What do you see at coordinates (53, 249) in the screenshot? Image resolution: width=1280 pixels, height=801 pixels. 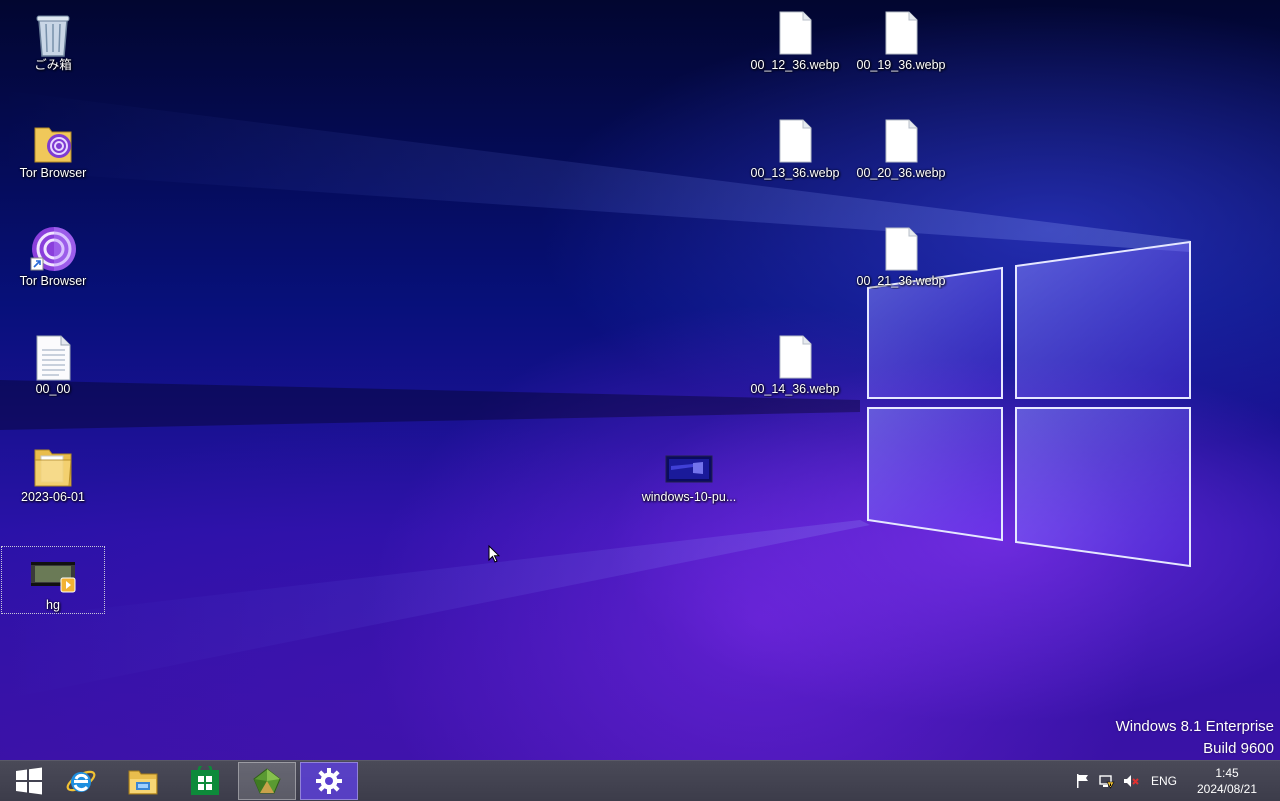 I see `tor-browser-shortcut-icon` at bounding box center [53, 249].